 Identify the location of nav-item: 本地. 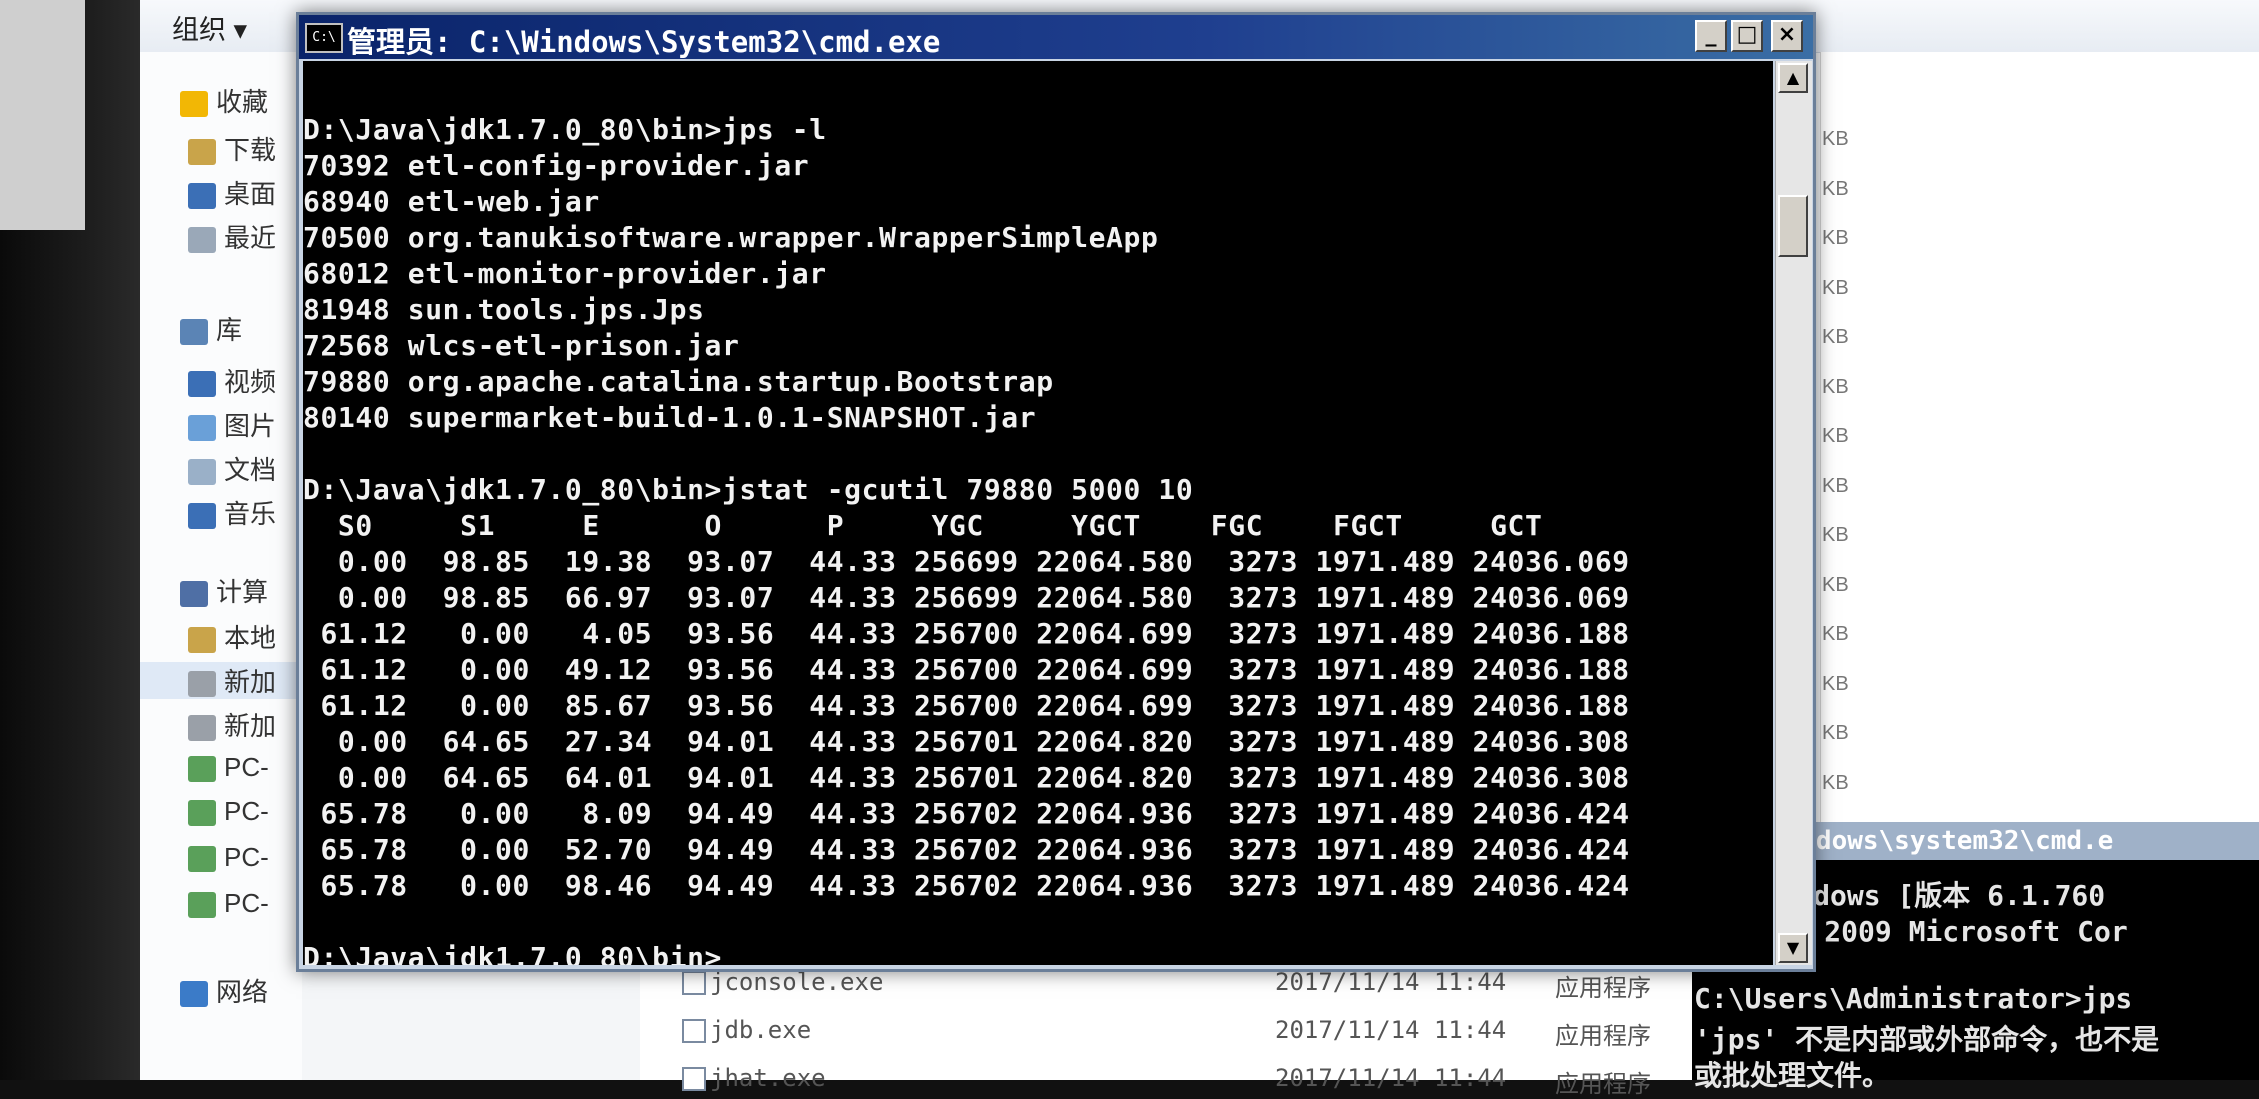
(232, 636).